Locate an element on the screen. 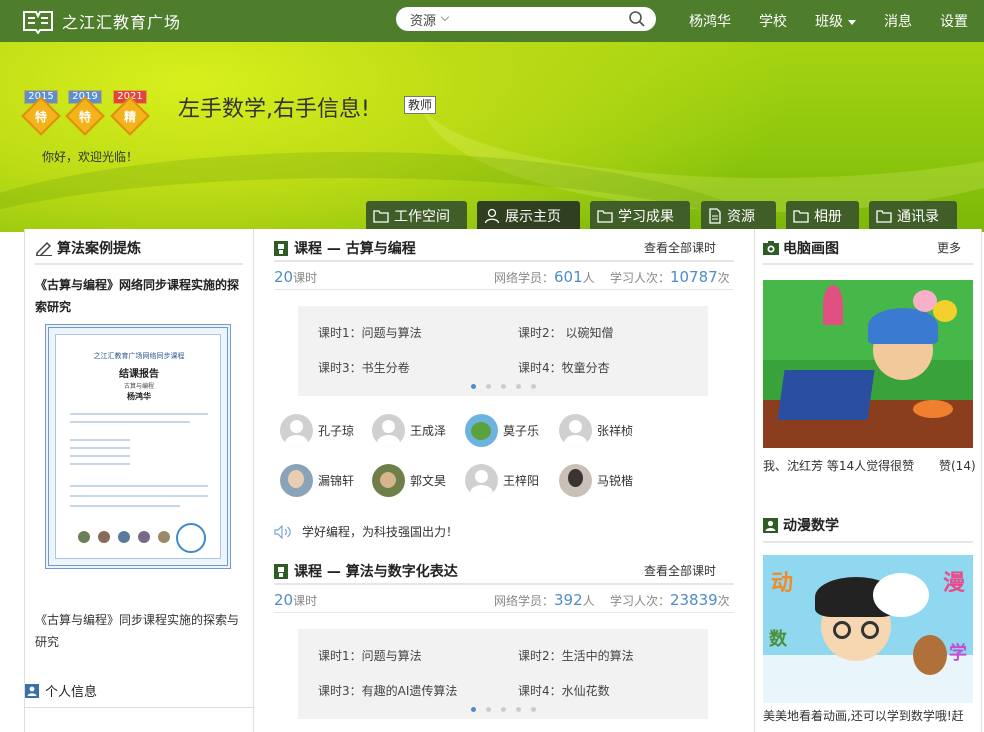  course-title-label: 课程 — 算法与数字化表达 is located at coordinates (376, 572).